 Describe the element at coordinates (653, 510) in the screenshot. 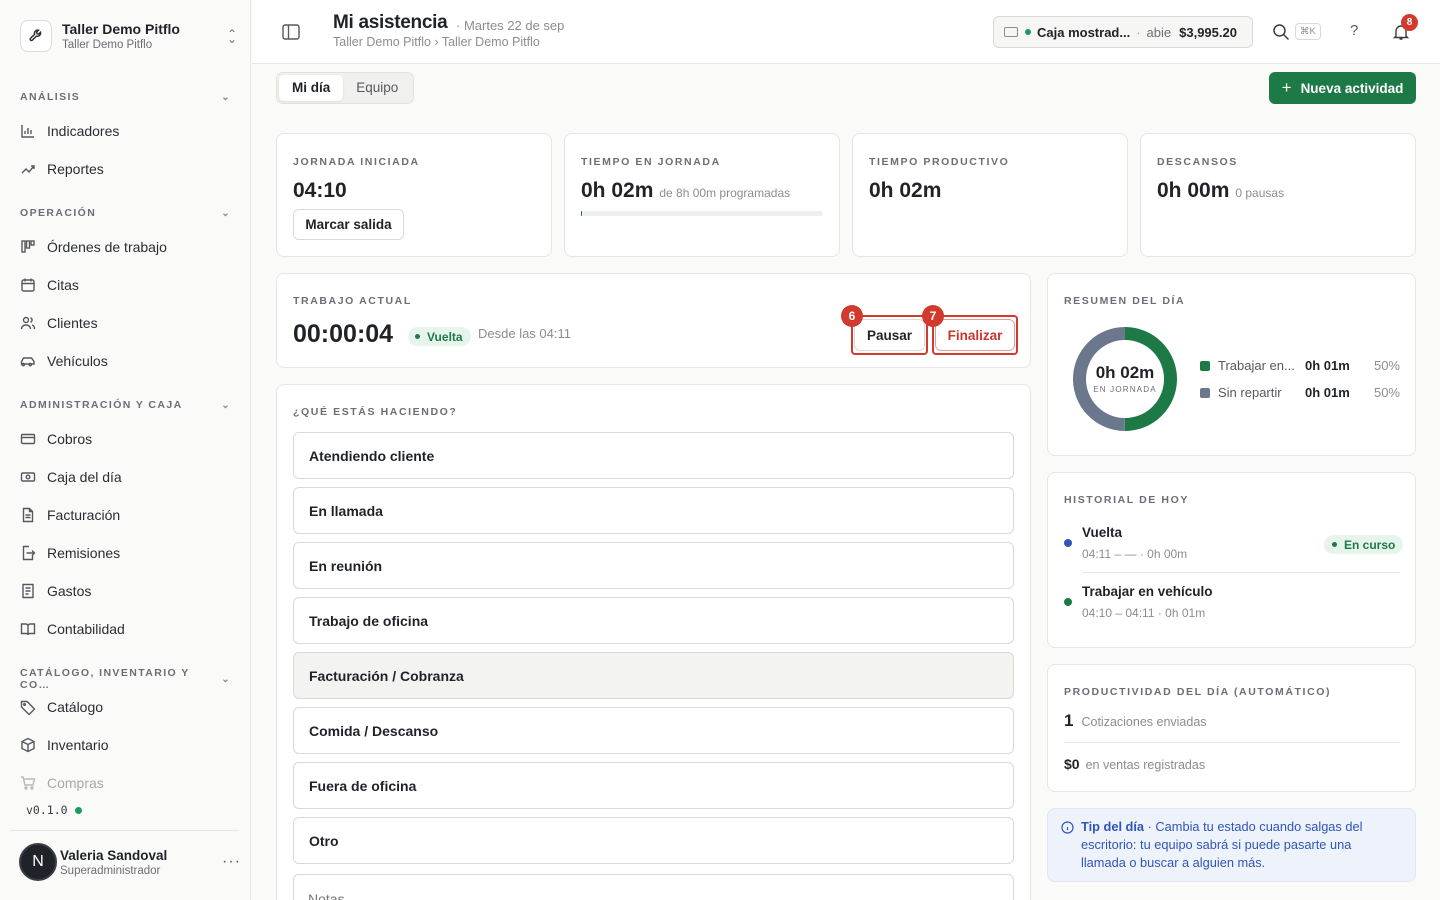

I see `activity-option: En llamada` at that location.